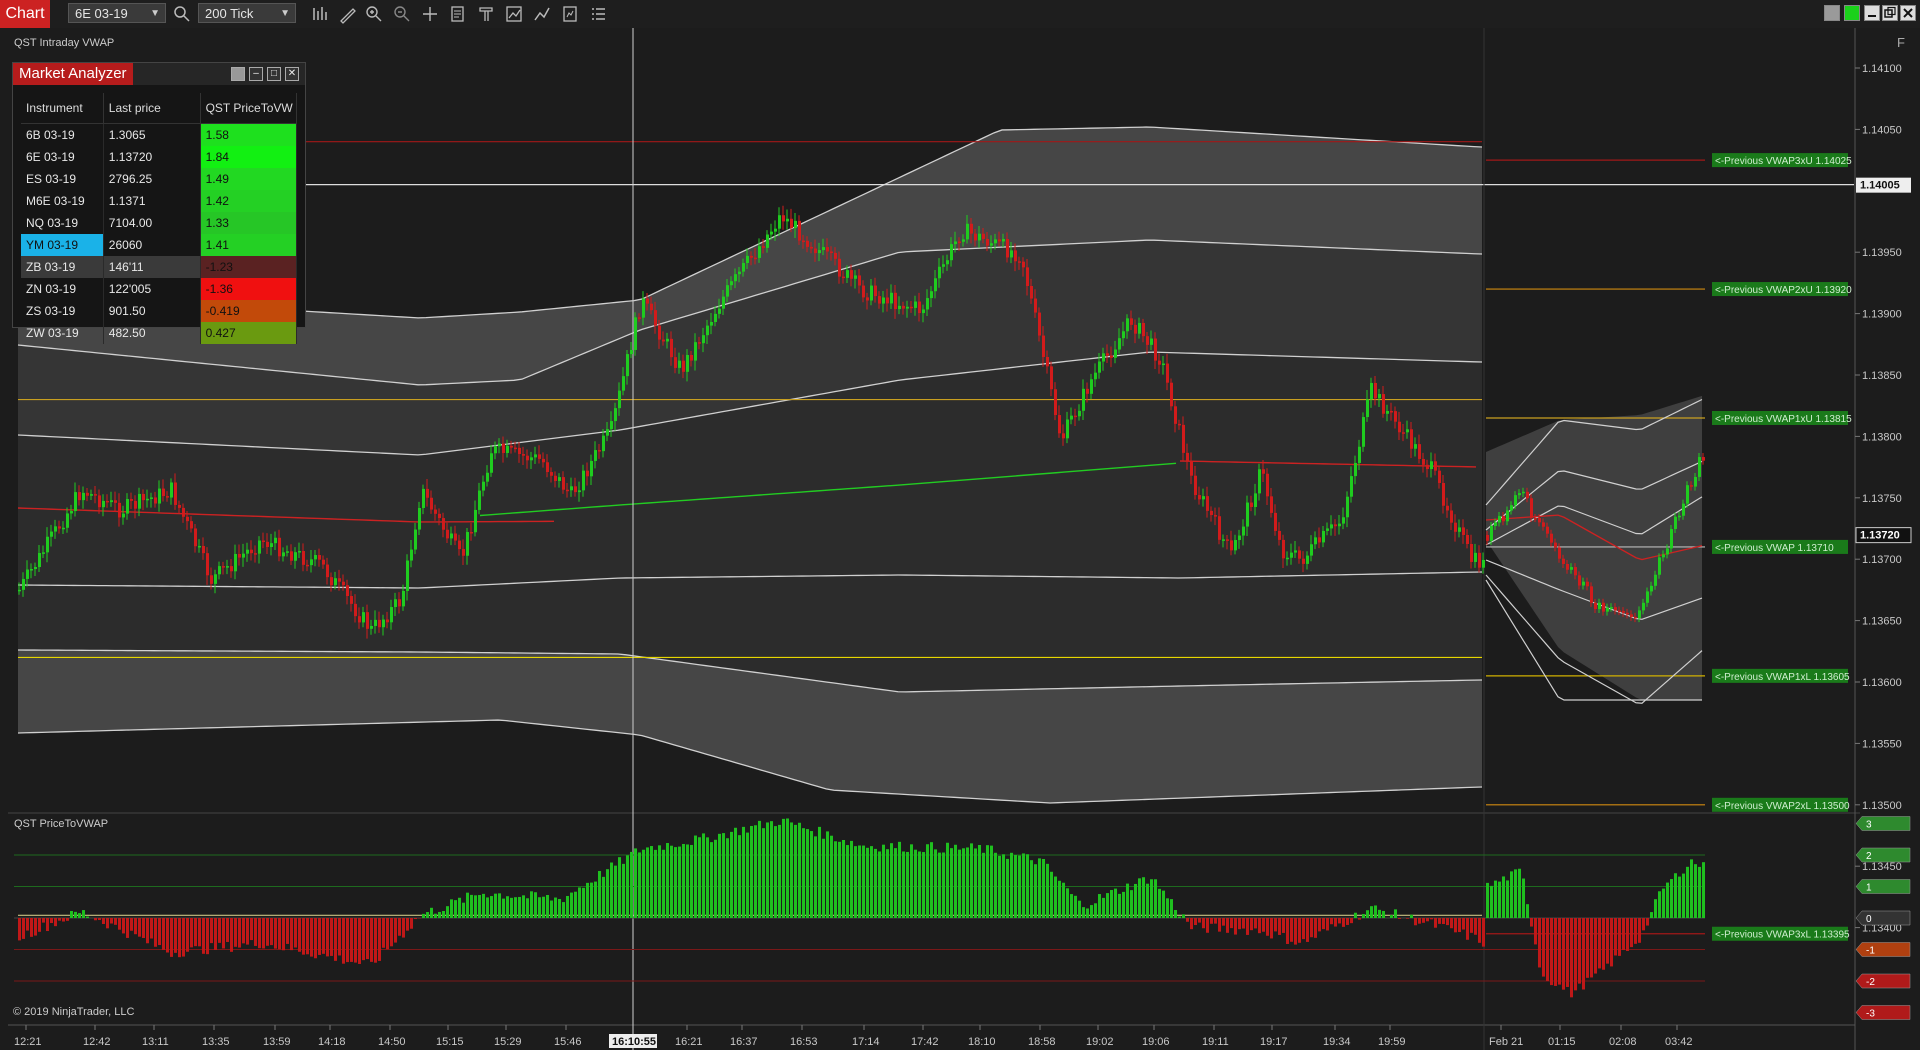  What do you see at coordinates (458, 14) in the screenshot?
I see `templates-icon` at bounding box center [458, 14].